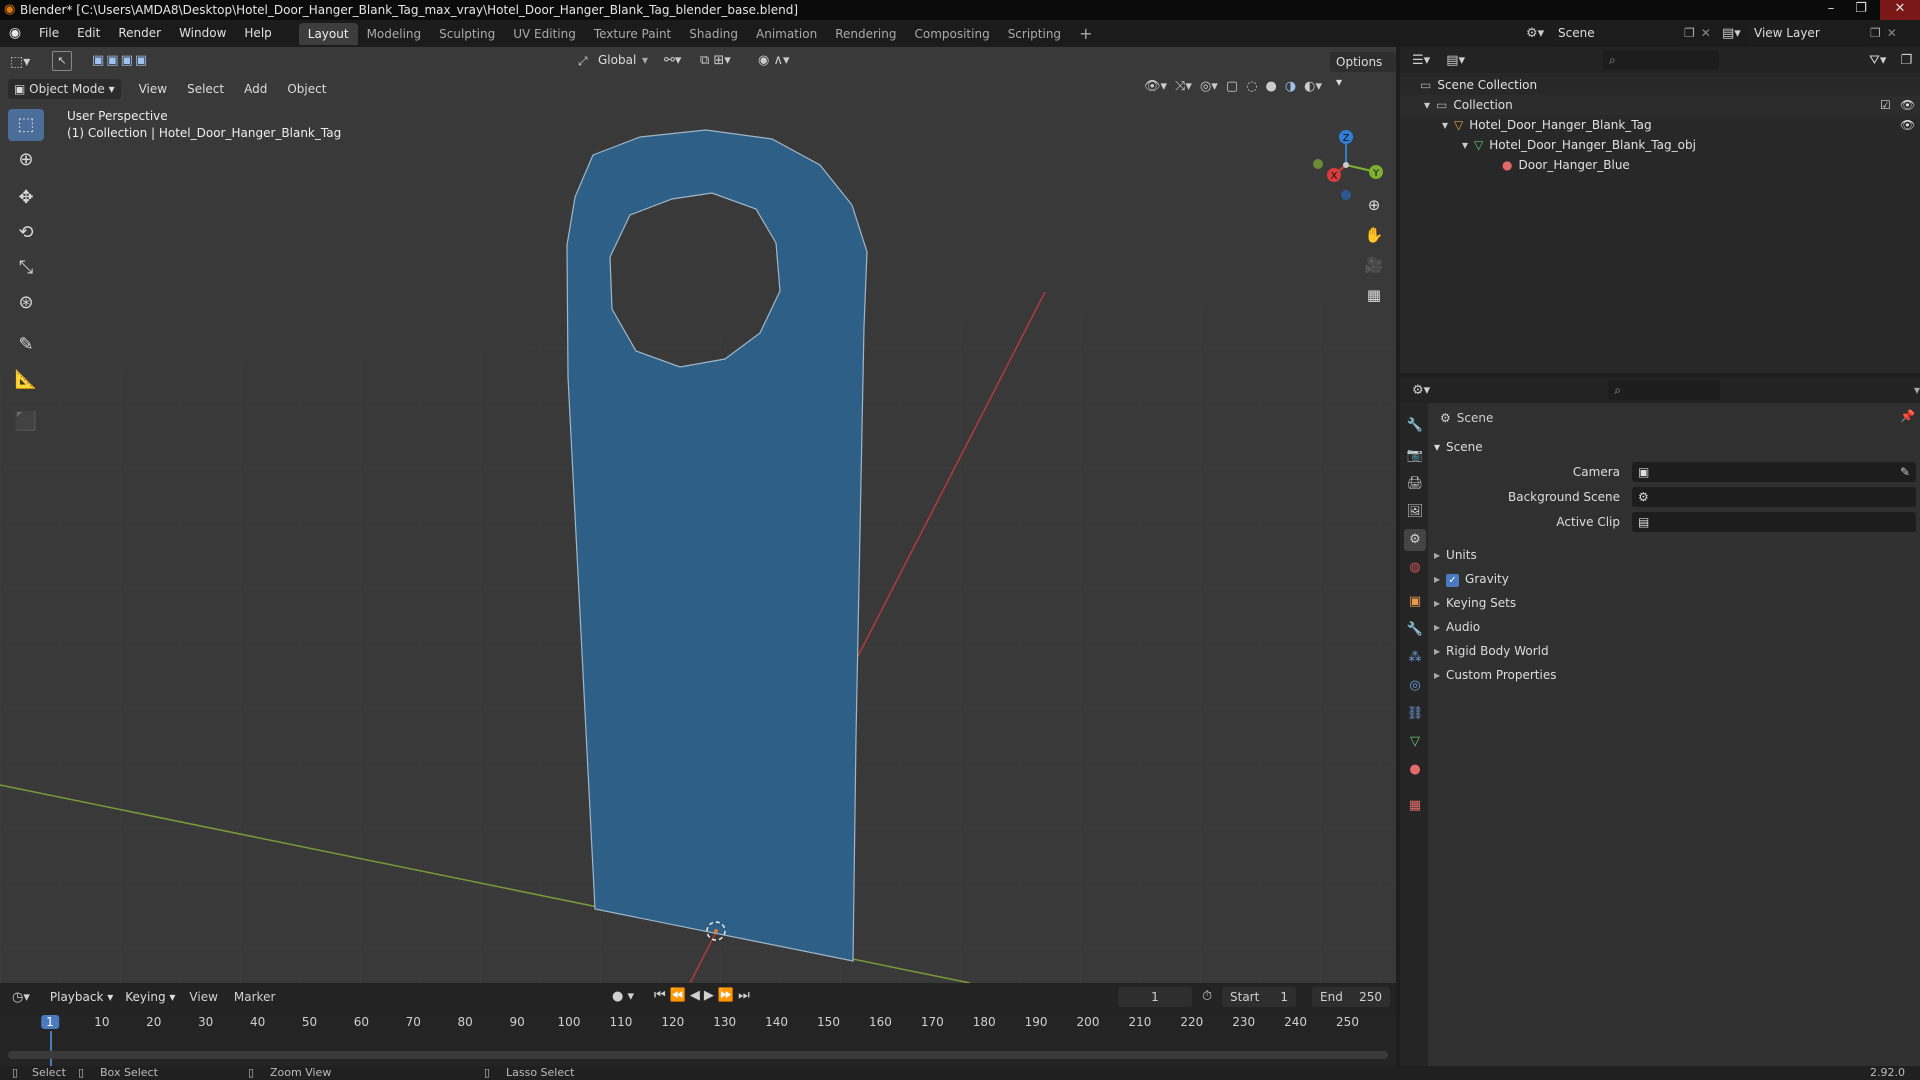 This screenshot has height=1080, width=1920. What do you see at coordinates (1034, 34) in the screenshot?
I see `tab-scripting: Scripting` at bounding box center [1034, 34].